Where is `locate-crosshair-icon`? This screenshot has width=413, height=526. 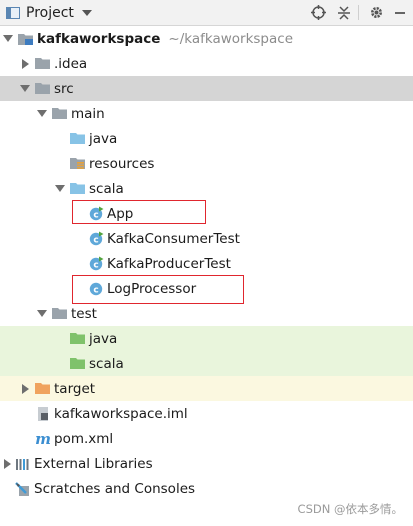 locate-crosshair-icon is located at coordinates (318, 13).